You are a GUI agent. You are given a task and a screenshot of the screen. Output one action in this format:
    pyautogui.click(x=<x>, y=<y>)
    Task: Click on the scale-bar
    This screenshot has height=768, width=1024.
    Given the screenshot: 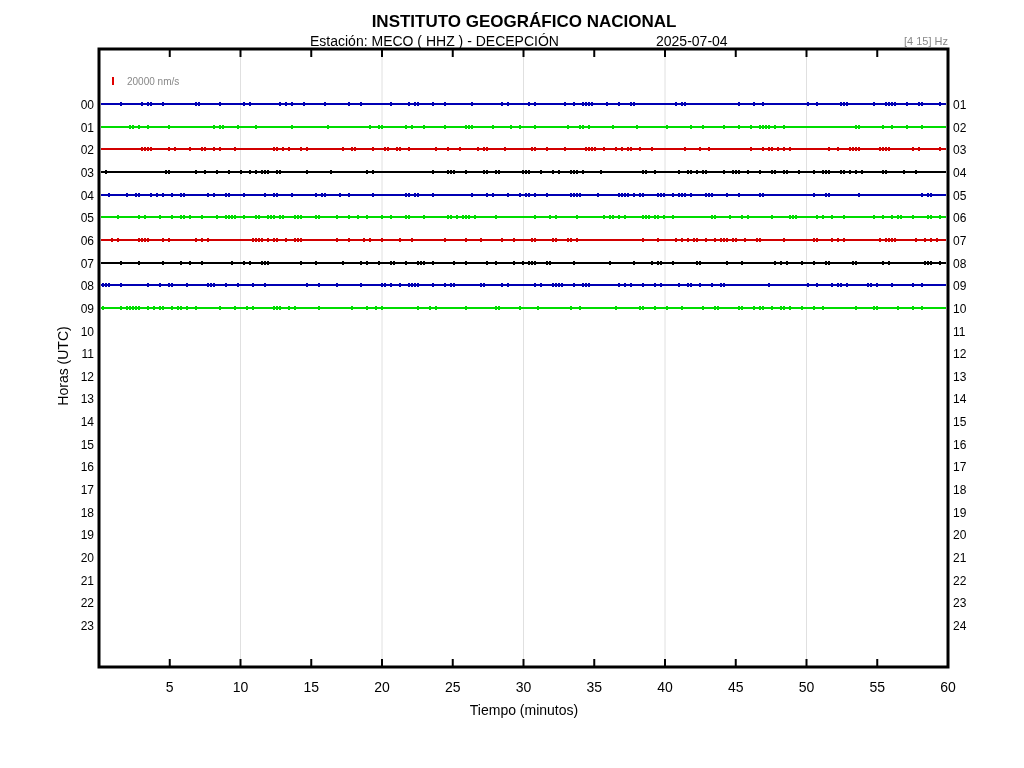 What is the action you would take?
    pyautogui.click(x=113, y=81)
    